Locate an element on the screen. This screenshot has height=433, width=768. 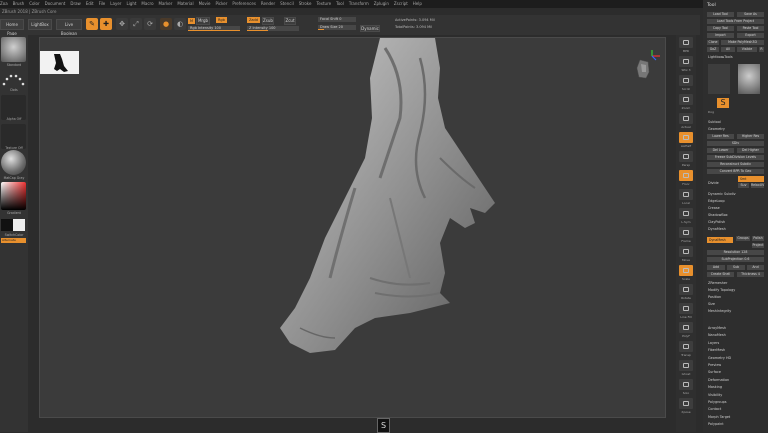
tool-subpalette-item: Visibility is located at coordinates (715, 395).